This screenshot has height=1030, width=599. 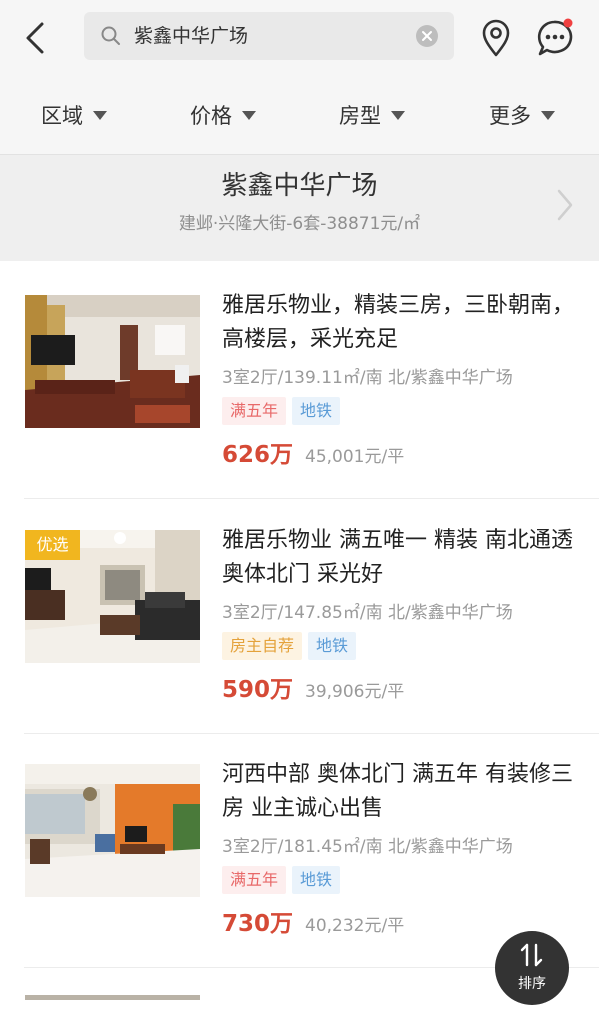 I want to click on top-bar: 紫鑫中华广场, so click(x=299, y=39).